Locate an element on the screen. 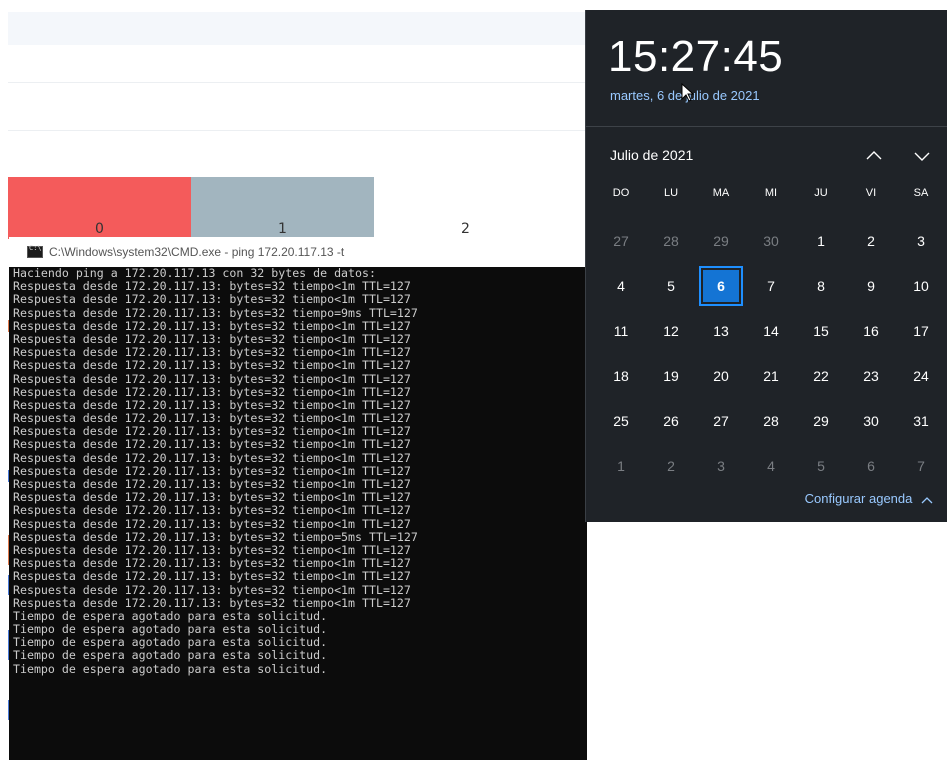  calendar-day: 17 is located at coordinates (921, 330).